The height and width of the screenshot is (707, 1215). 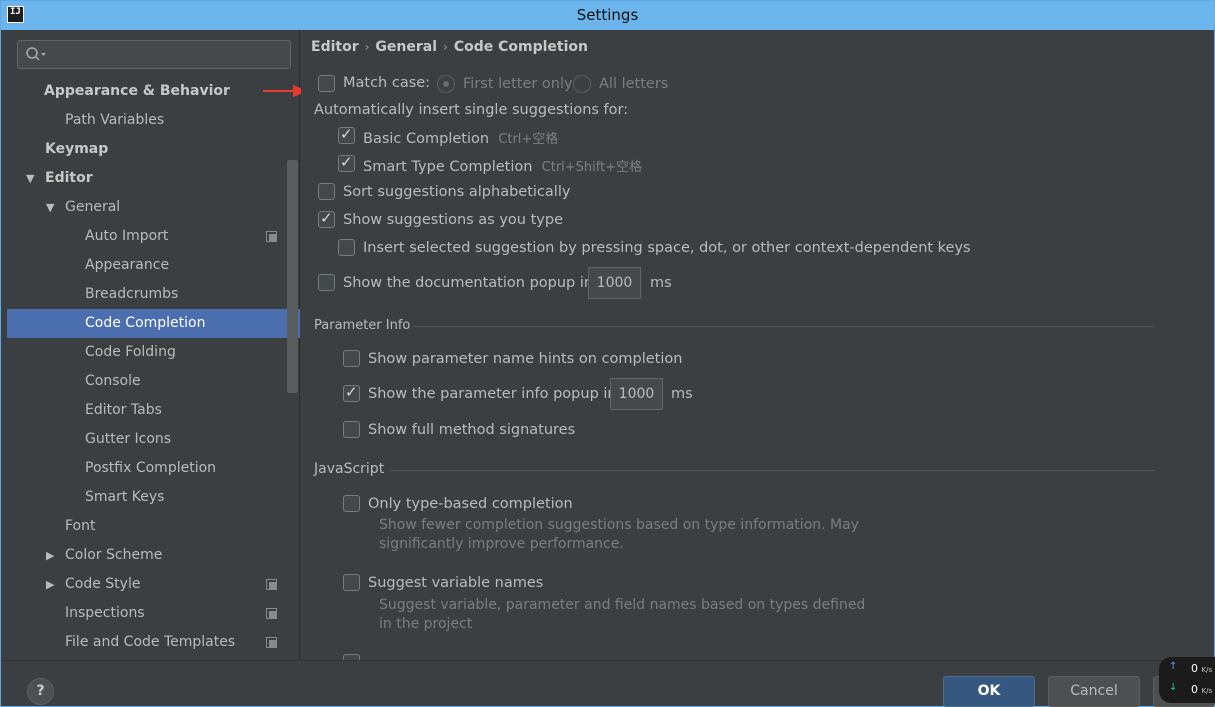 I want to click on dialog-footer: ? OK Cancel, so click(x=608, y=683).